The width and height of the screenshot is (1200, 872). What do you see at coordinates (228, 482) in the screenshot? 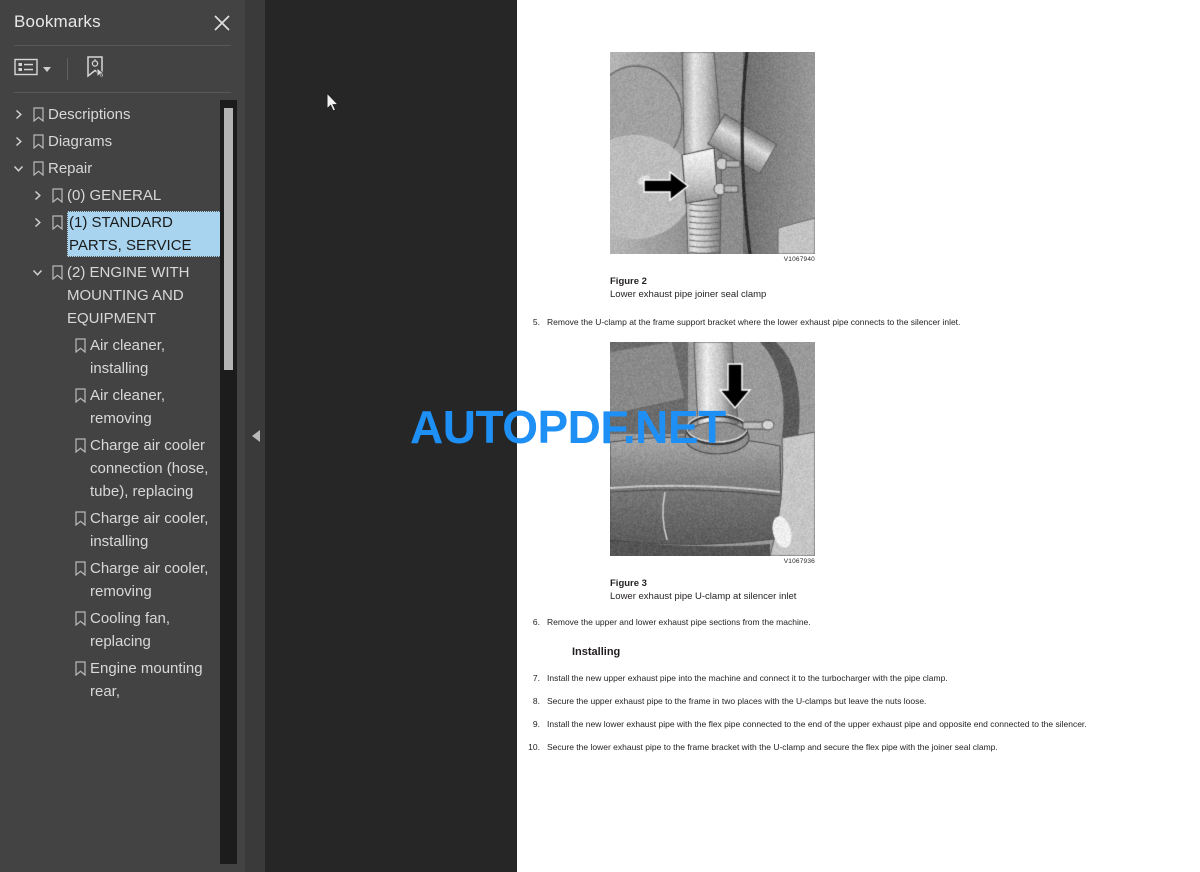
I see `bookmarks-scrollbar` at bounding box center [228, 482].